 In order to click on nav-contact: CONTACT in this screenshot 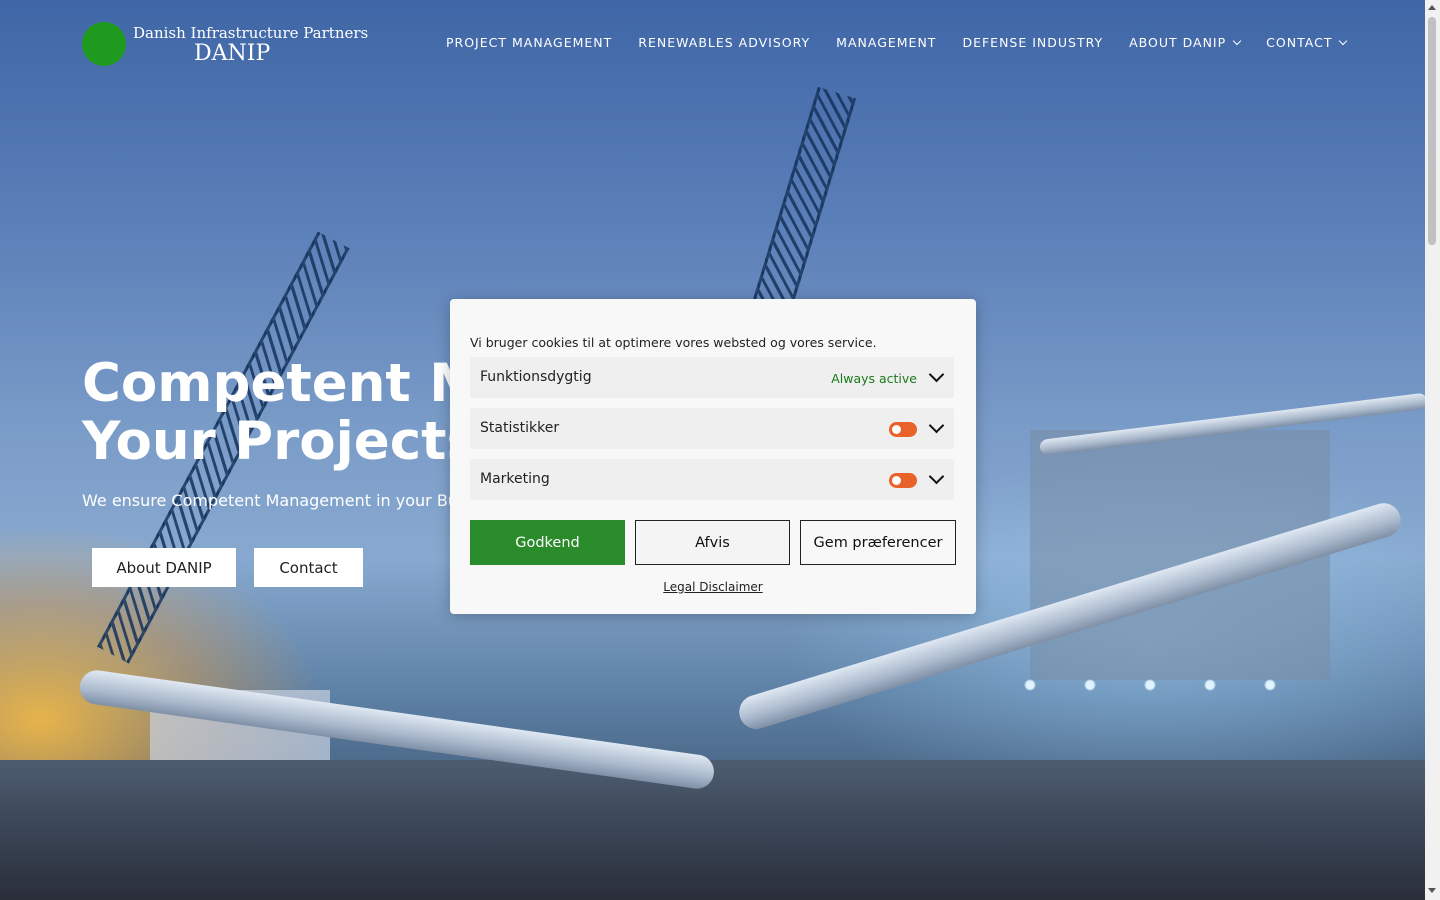, I will do `click(1307, 42)`.